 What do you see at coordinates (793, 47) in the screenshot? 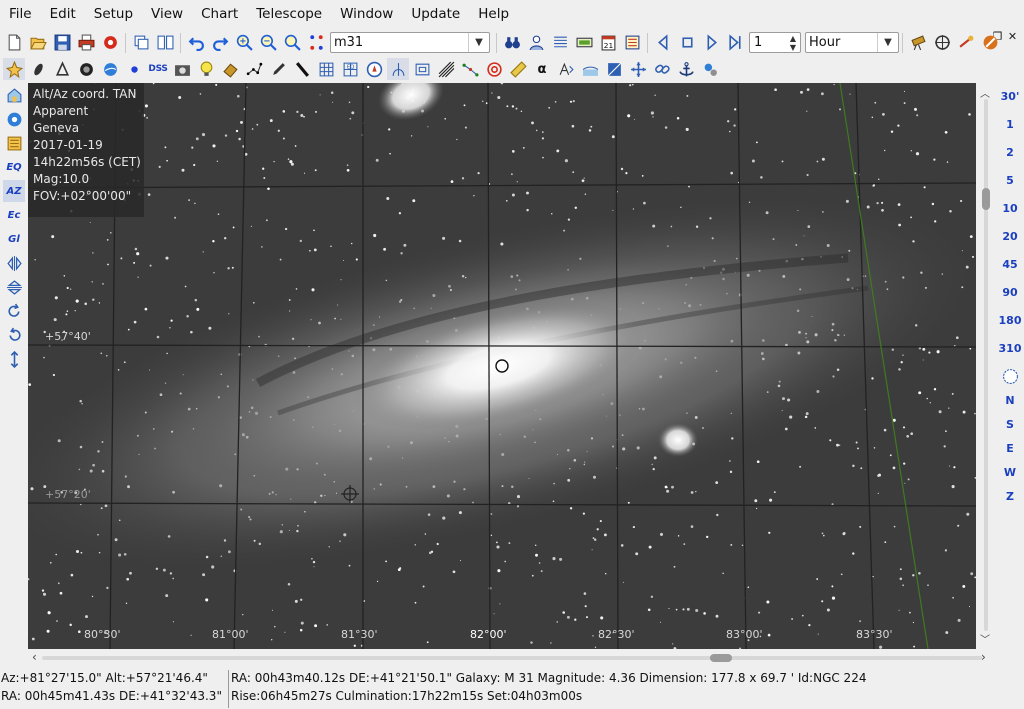
I see `spin-down-icon: ▼` at bounding box center [793, 47].